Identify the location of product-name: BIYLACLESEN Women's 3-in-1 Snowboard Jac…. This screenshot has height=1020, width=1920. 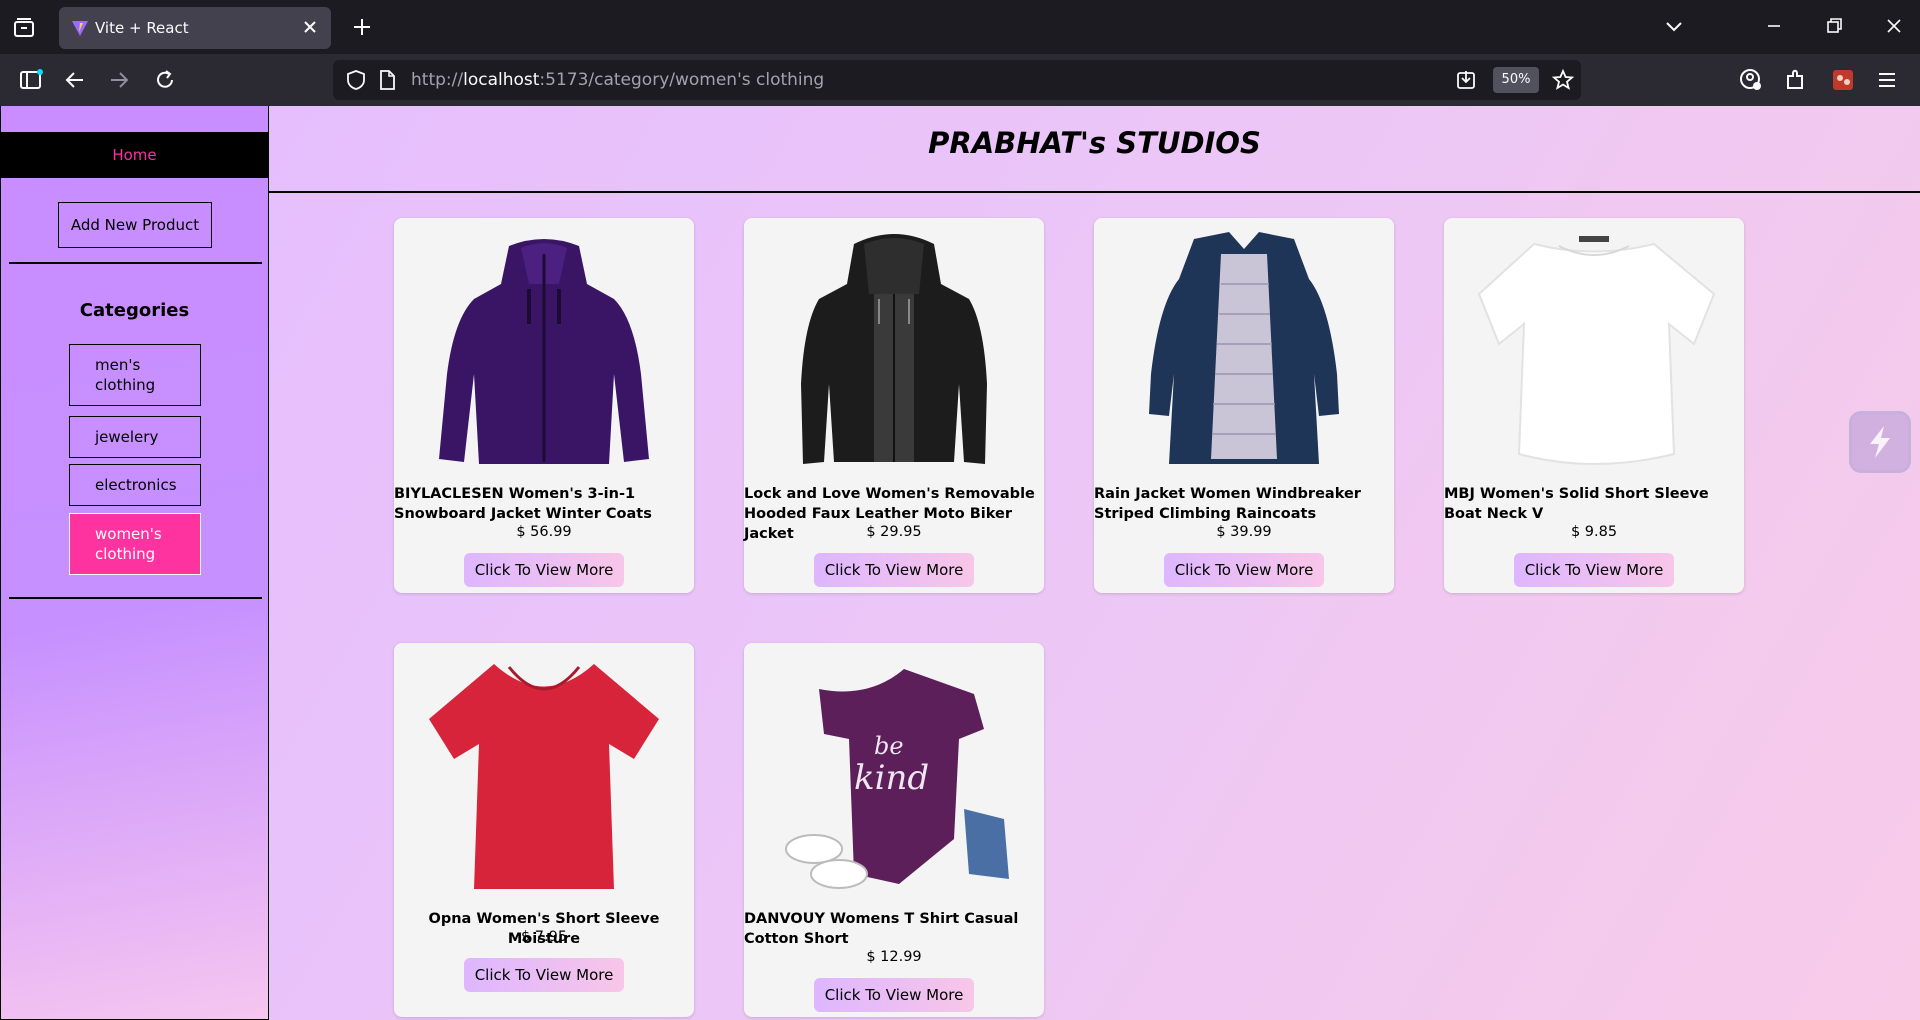
(523, 504).